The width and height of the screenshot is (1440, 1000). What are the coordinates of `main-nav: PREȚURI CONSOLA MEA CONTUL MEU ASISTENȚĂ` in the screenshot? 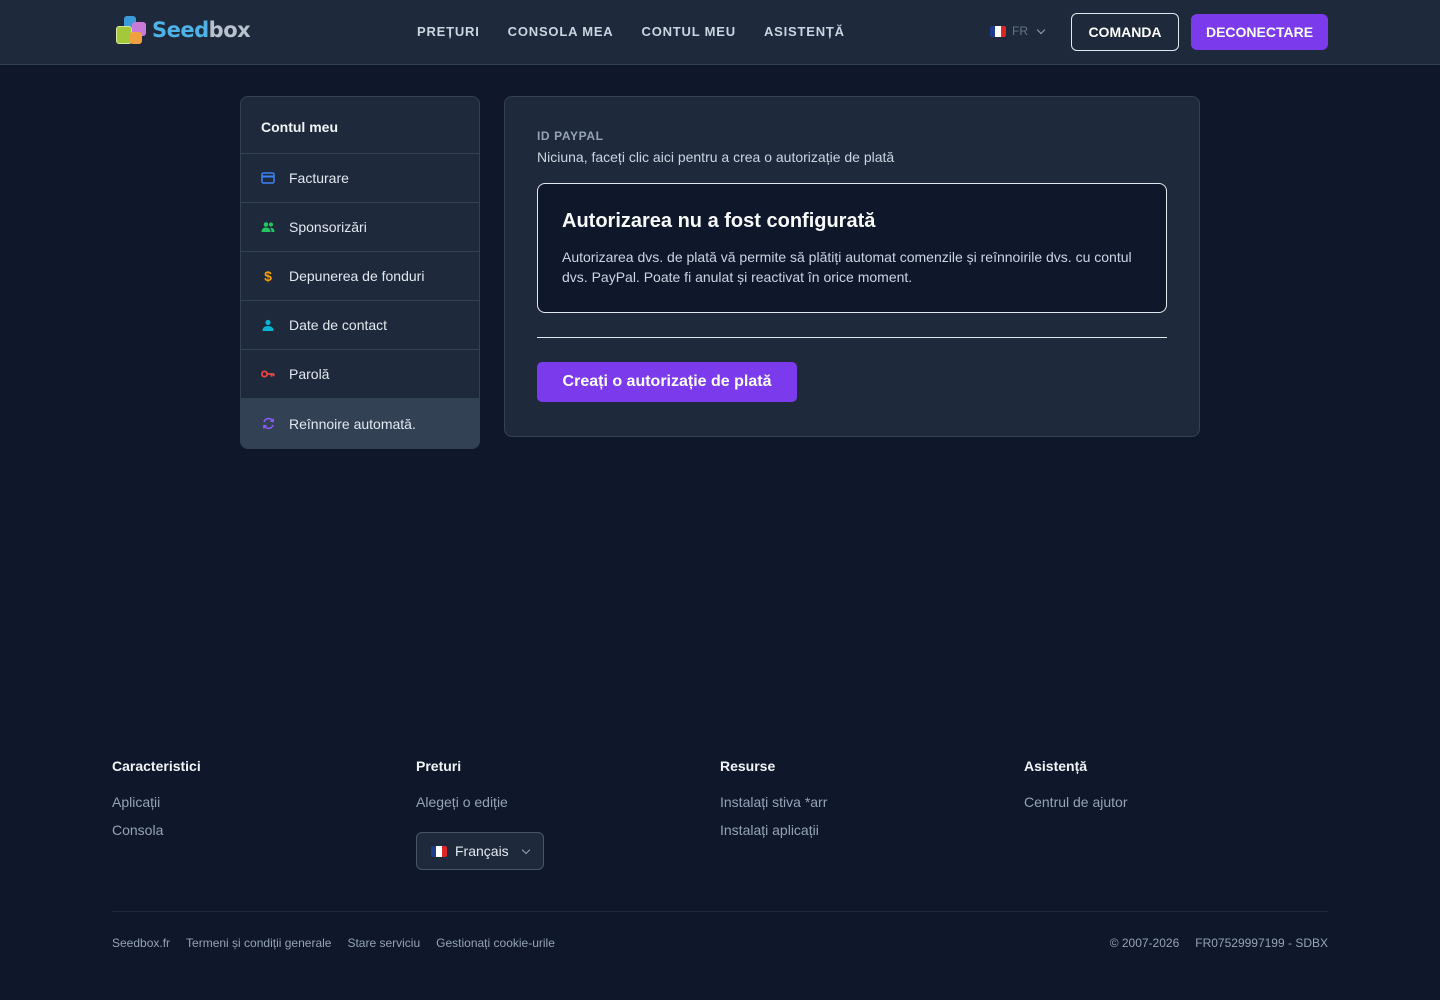 It's located at (631, 31).